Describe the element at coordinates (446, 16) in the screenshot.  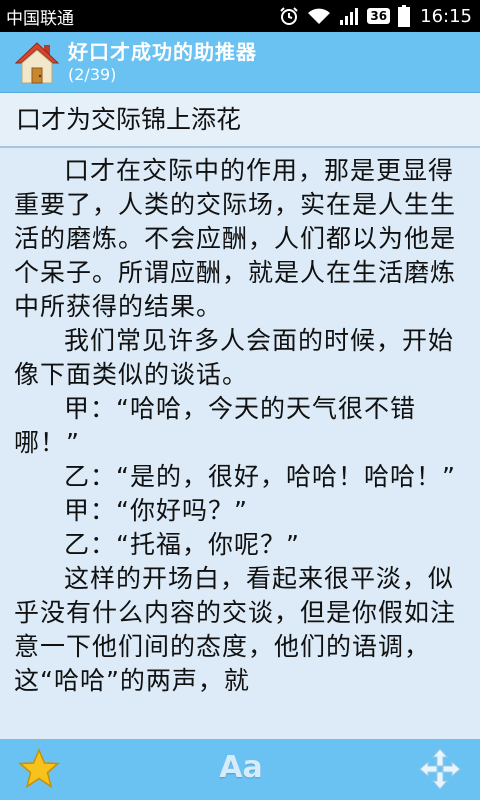
I see `clock: 16:15` at that location.